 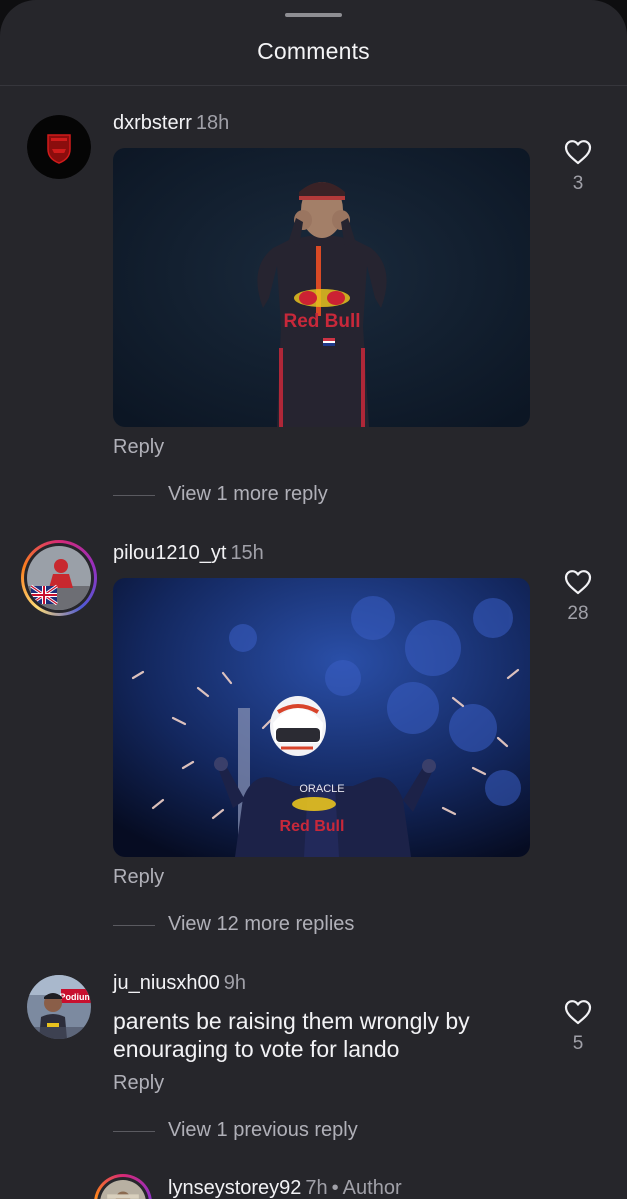 What do you see at coordinates (321, 789) in the screenshot?
I see `sponsor-text: ORACLE` at bounding box center [321, 789].